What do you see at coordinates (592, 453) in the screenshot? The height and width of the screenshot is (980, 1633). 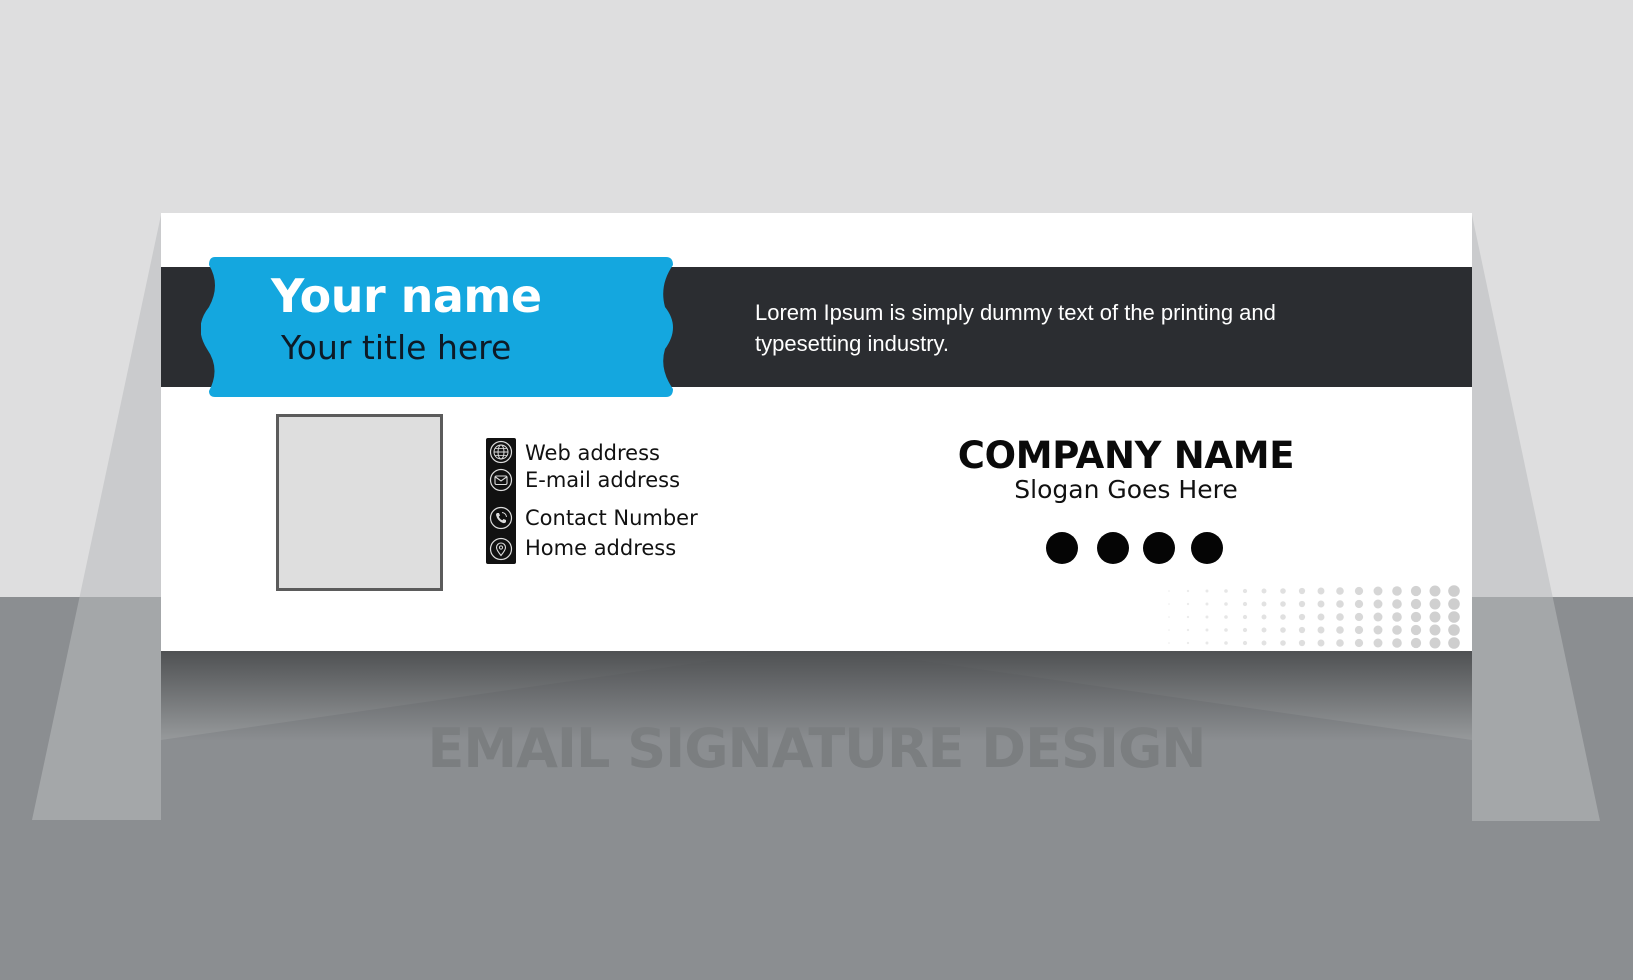 I see `web-address: Web address` at bounding box center [592, 453].